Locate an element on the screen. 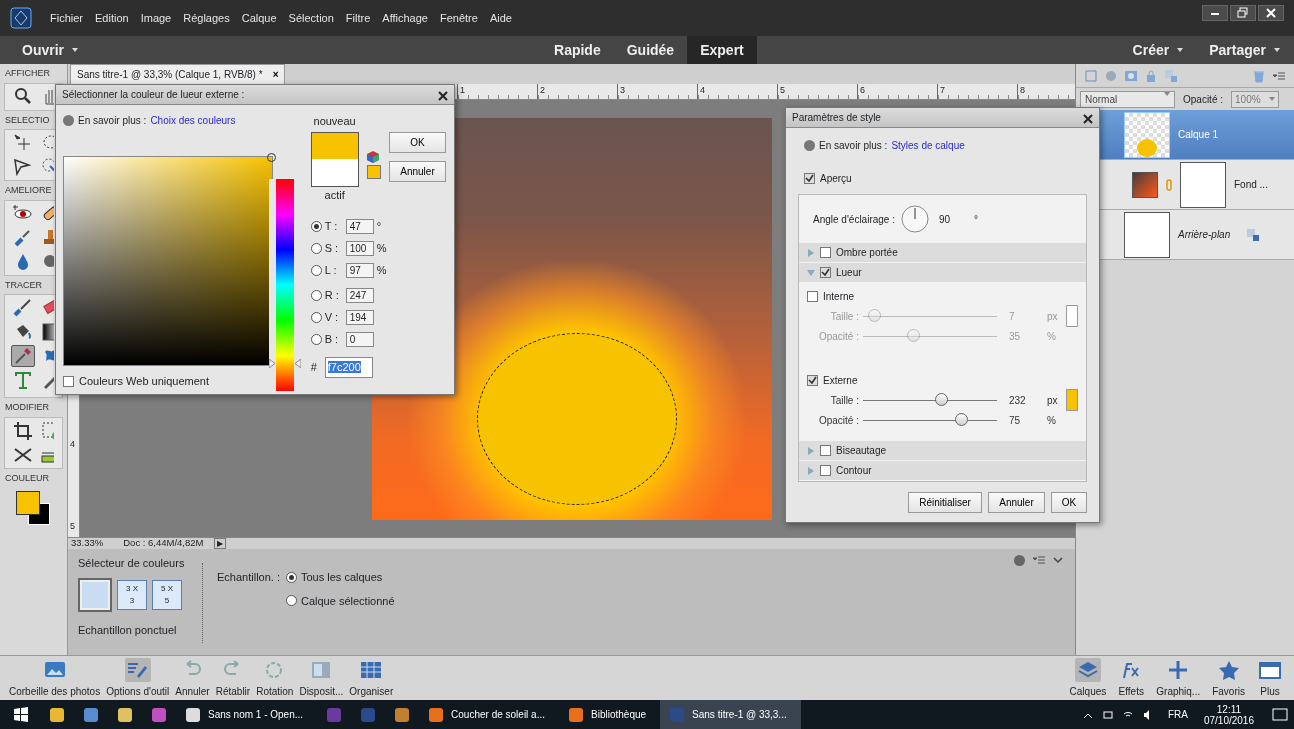 The width and height of the screenshot is (1294, 729). action-menu: Créer is located at coordinates (1159, 50).